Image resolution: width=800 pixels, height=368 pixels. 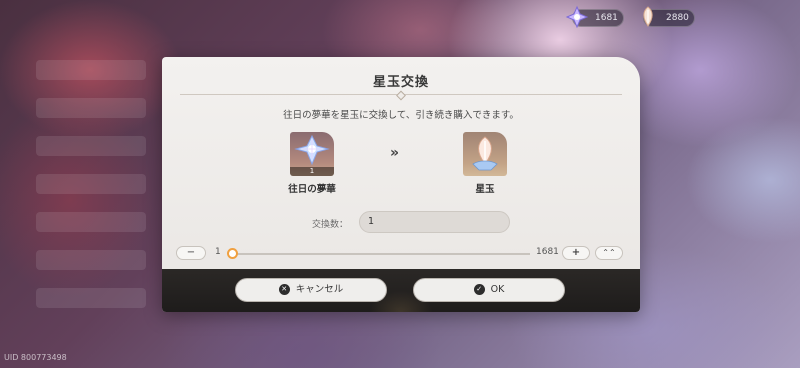 I want to click on source-item-count: 1, so click(x=312, y=171).